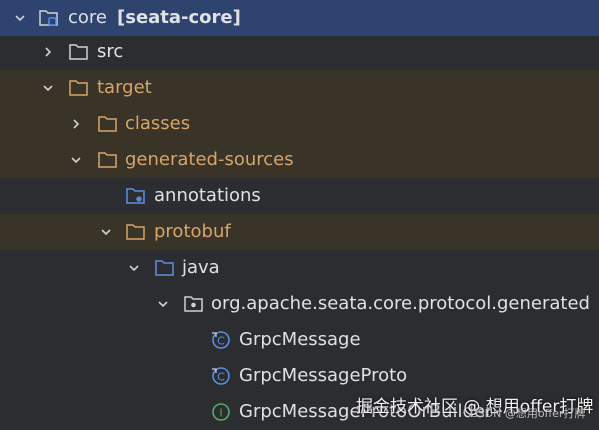 The image size is (599, 430). I want to click on tree-row-src: src, so click(299, 52).